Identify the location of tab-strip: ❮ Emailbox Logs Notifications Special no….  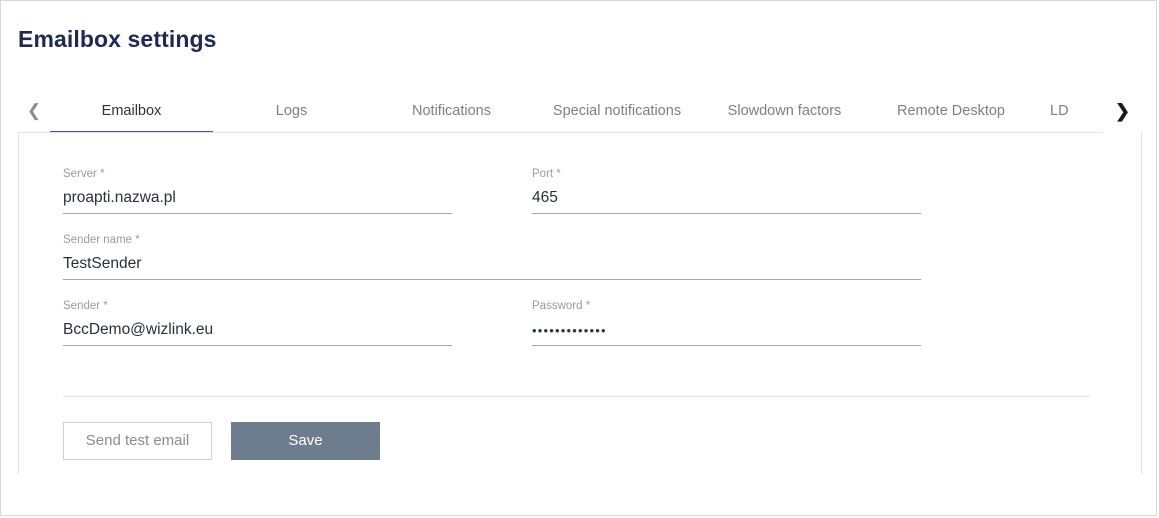
(580, 111).